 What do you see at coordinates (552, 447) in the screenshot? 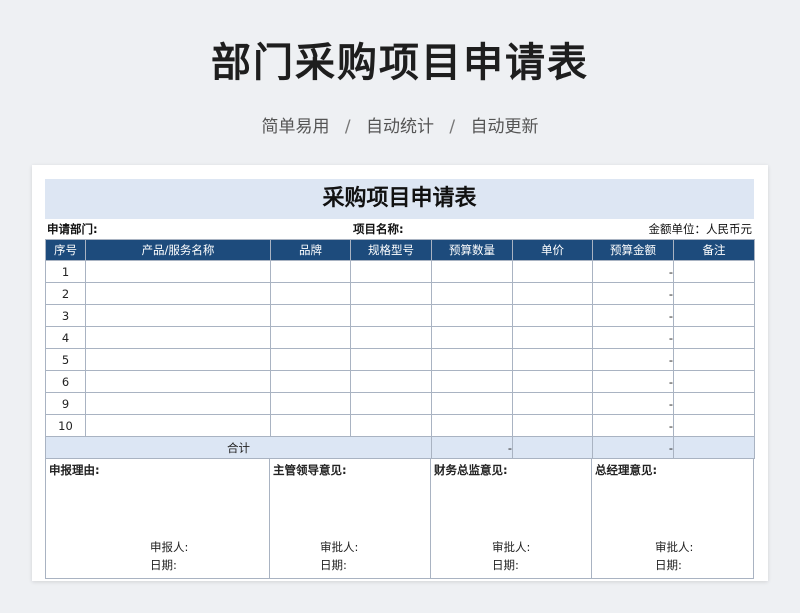
I see `total-unit-price` at bounding box center [552, 447].